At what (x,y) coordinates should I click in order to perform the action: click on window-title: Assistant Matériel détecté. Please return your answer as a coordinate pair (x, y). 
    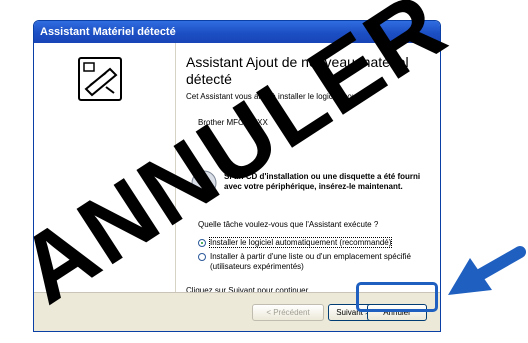
    Looking at the image, I should click on (237, 32).